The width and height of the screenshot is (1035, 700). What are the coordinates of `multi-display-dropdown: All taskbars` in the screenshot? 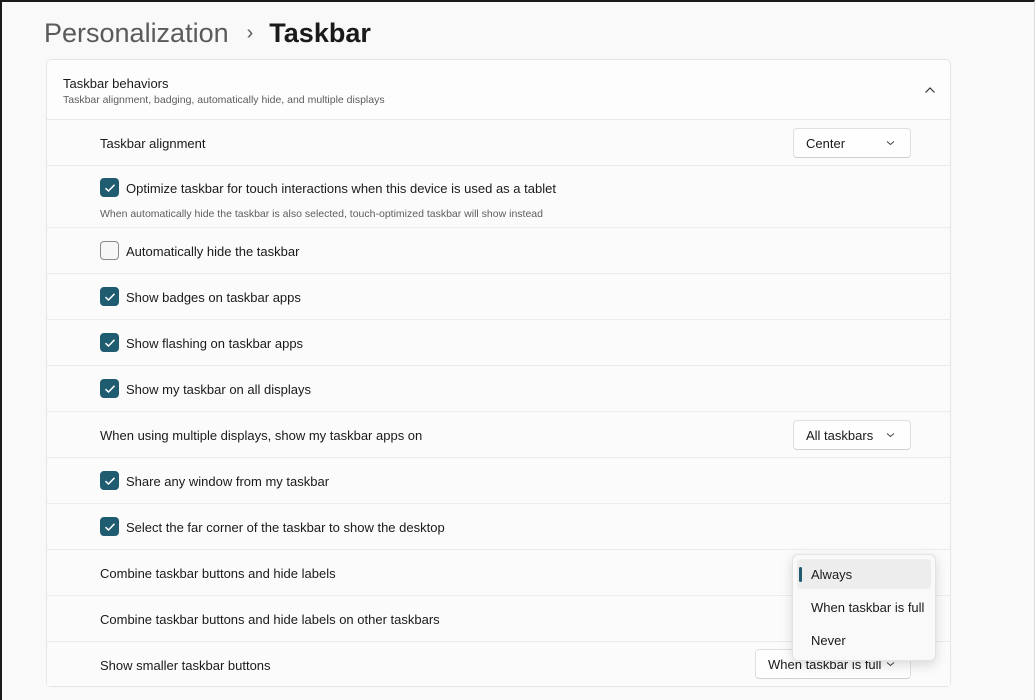 It's located at (852, 435).